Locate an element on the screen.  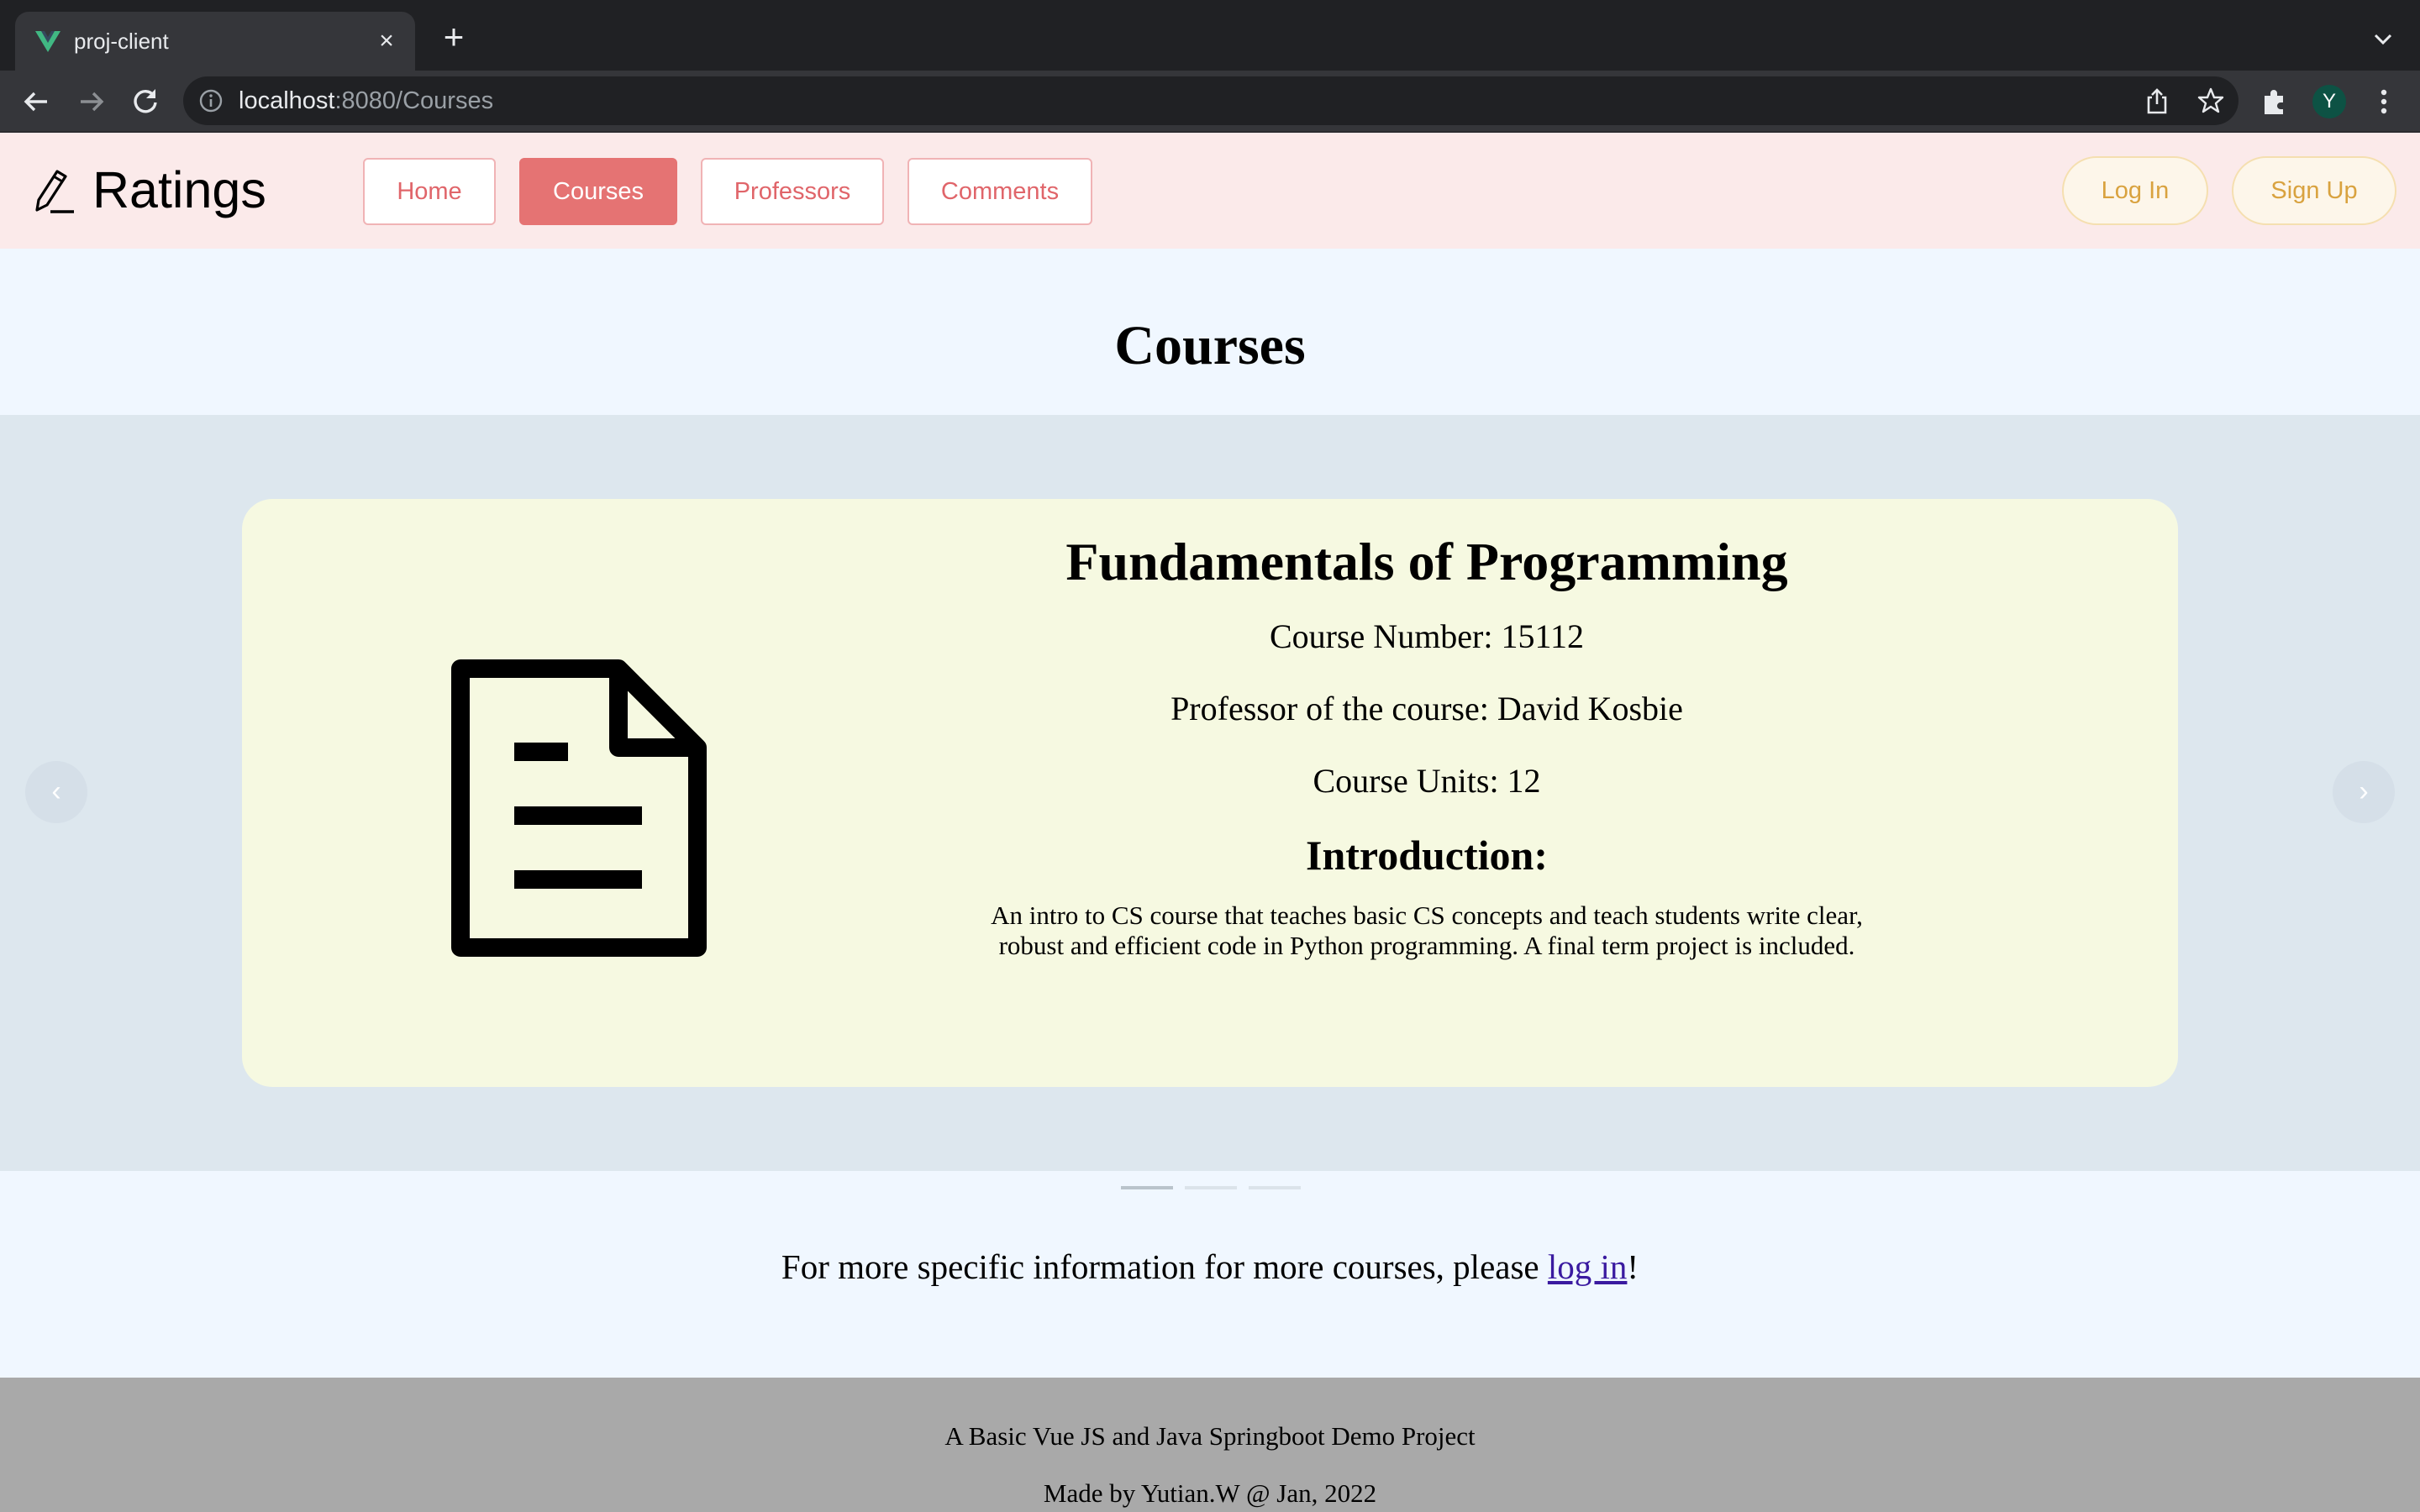
course-professor: Professor of the course: David Kosbie is located at coordinates (1427, 708).